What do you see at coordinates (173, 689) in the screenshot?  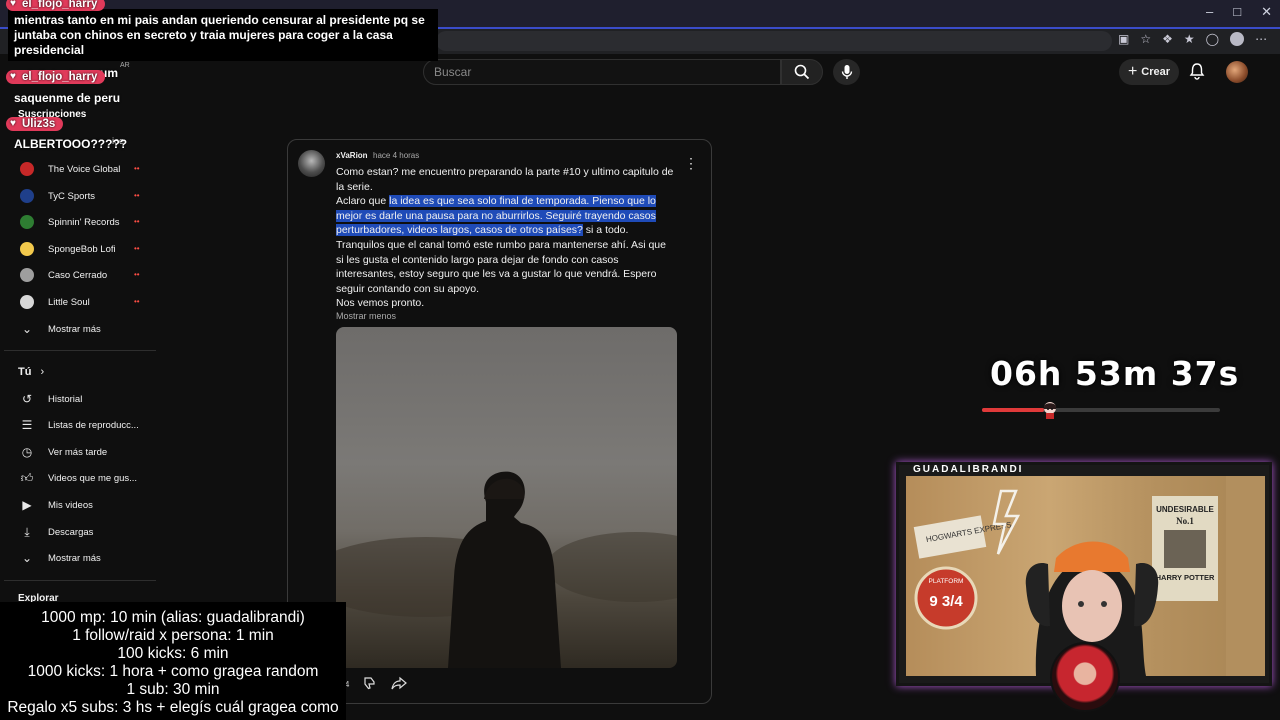 I see `rule-line: 1 sub: 30 min` at bounding box center [173, 689].